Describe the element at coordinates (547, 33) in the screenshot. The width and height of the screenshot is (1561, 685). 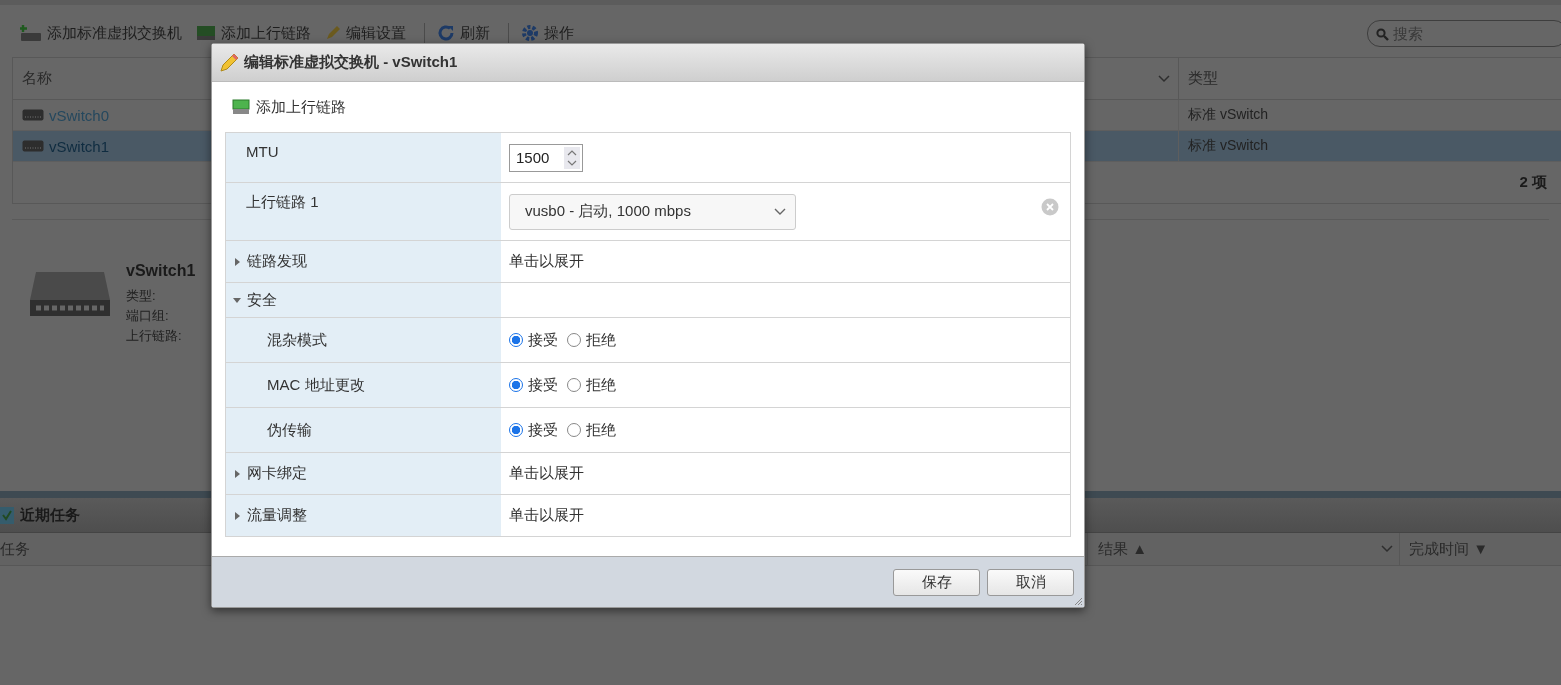
I see `toolbar-button: 操作` at that location.